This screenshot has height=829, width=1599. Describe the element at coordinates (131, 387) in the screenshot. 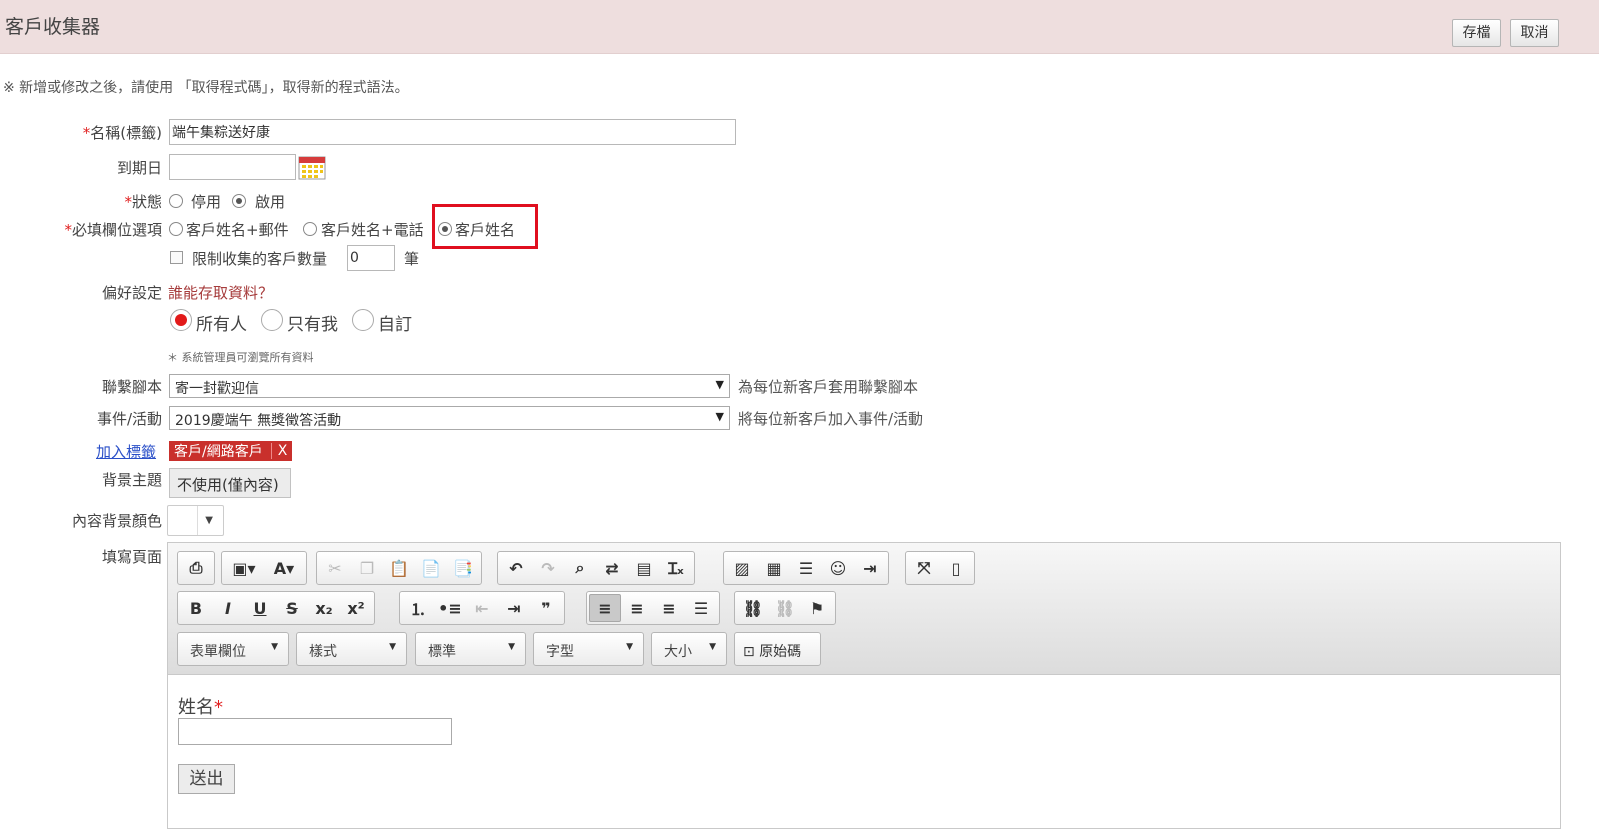

I see `script-label: 聯繫腳本` at that location.